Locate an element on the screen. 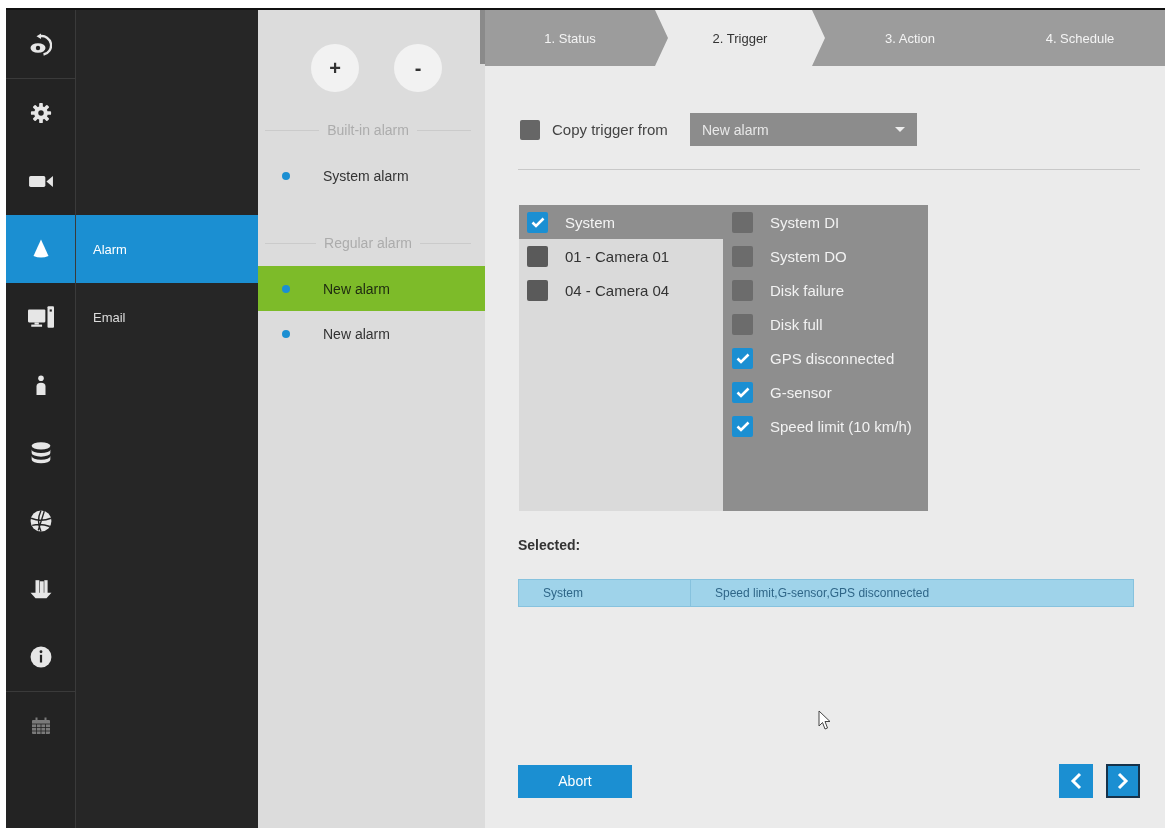 This screenshot has height=829, width=1173. previous-button is located at coordinates (1076, 781).